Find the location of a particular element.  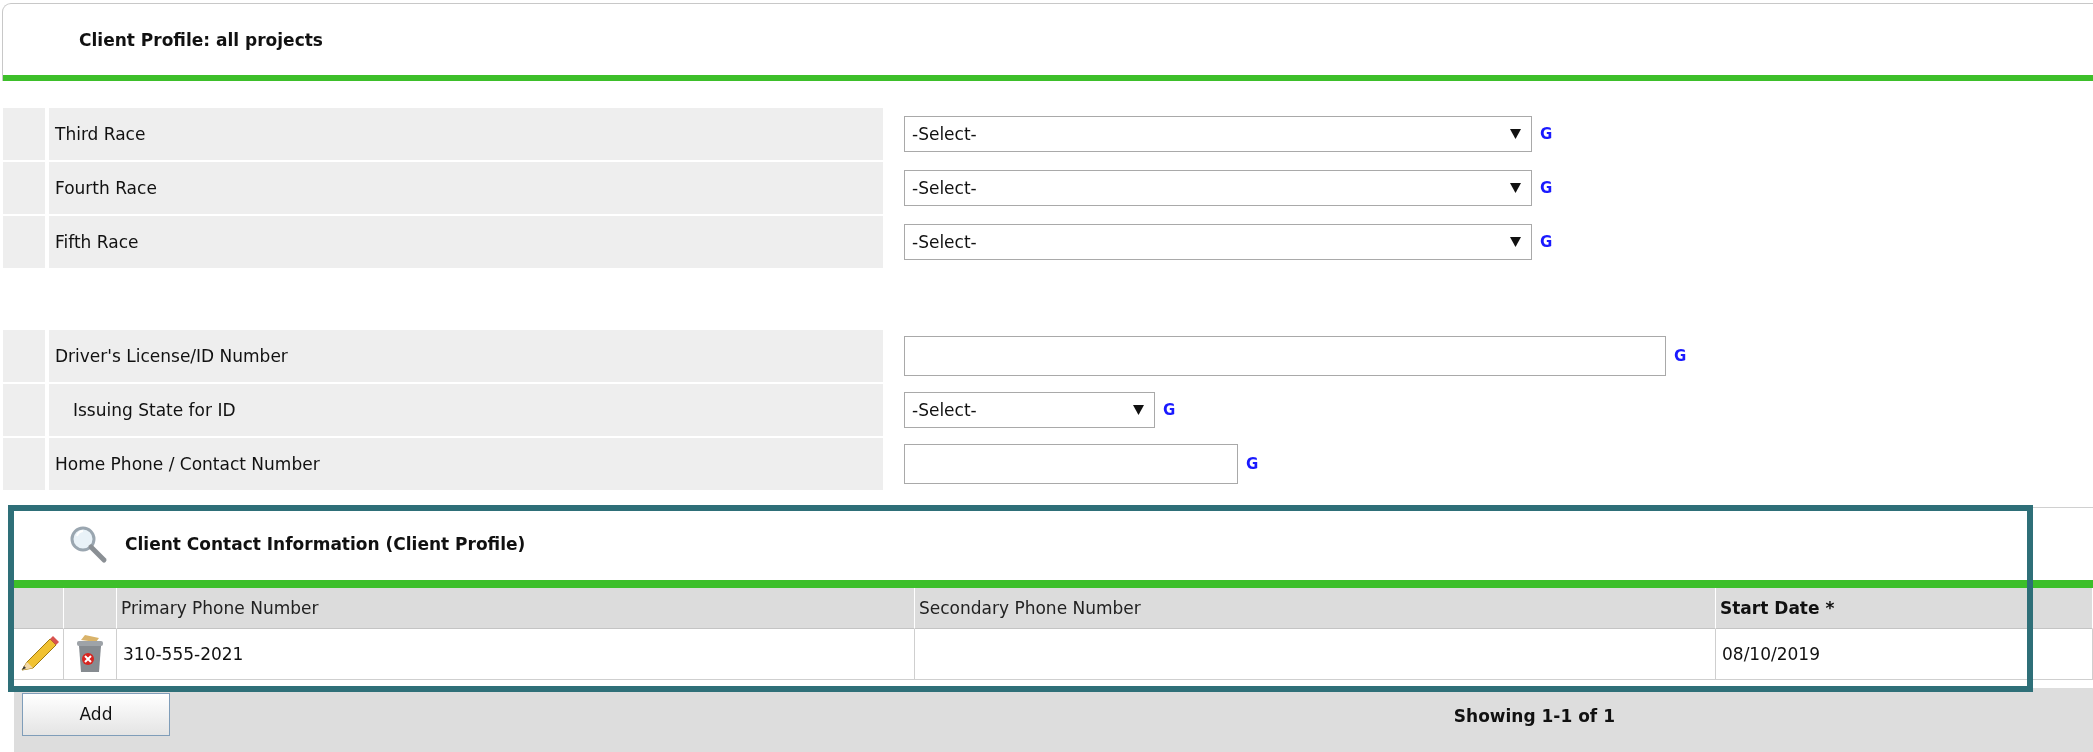

pagination-text: Showing 1-1 of 1 is located at coordinates (1534, 716).